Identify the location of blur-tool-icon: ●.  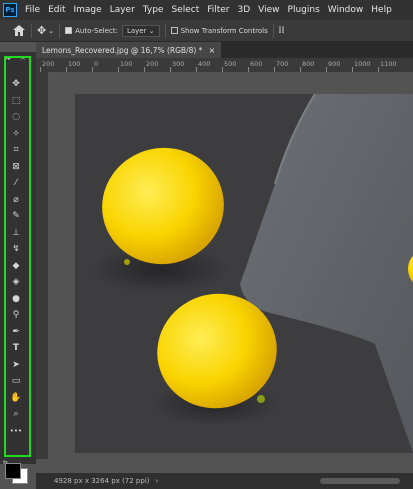
(16, 299).